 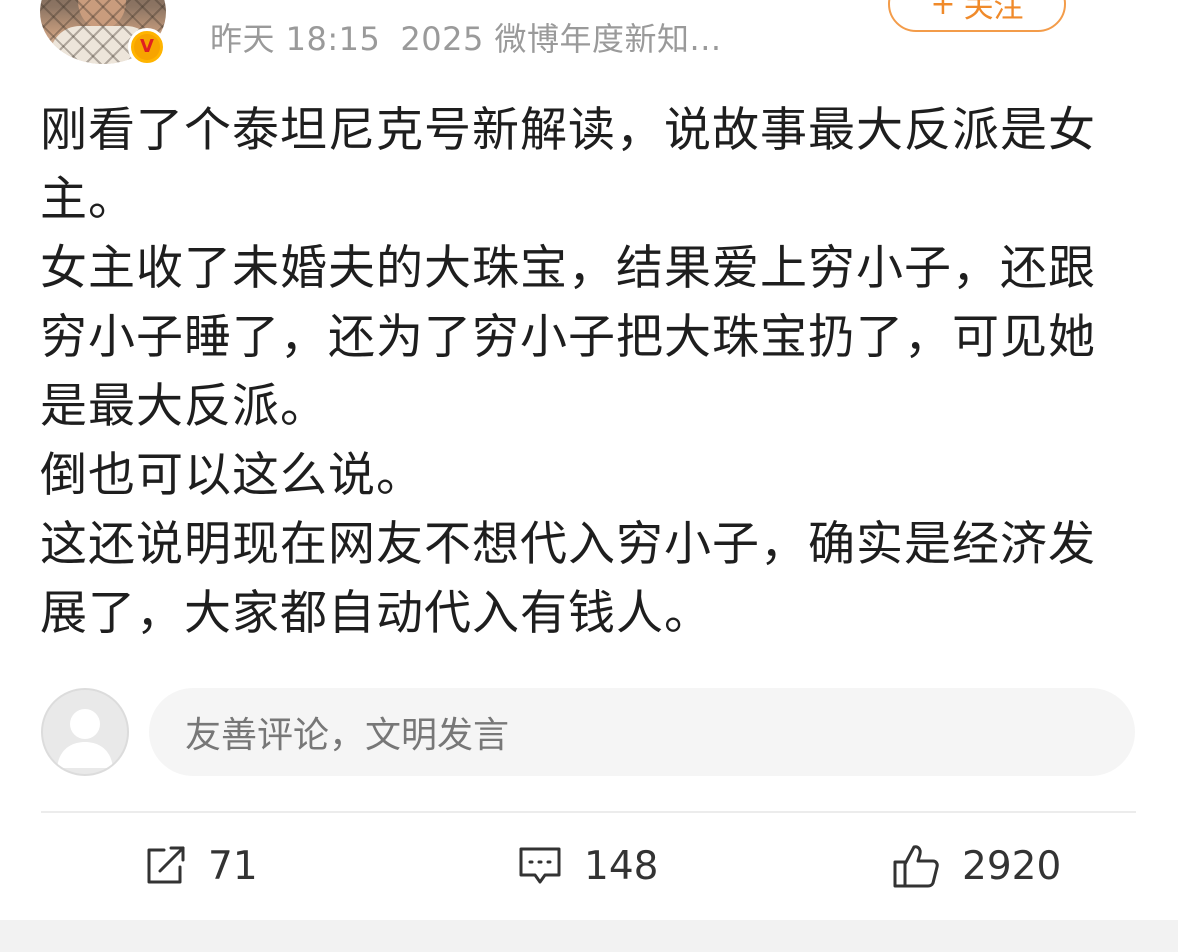 I want to click on like-button: 2920, so click(x=976, y=866).